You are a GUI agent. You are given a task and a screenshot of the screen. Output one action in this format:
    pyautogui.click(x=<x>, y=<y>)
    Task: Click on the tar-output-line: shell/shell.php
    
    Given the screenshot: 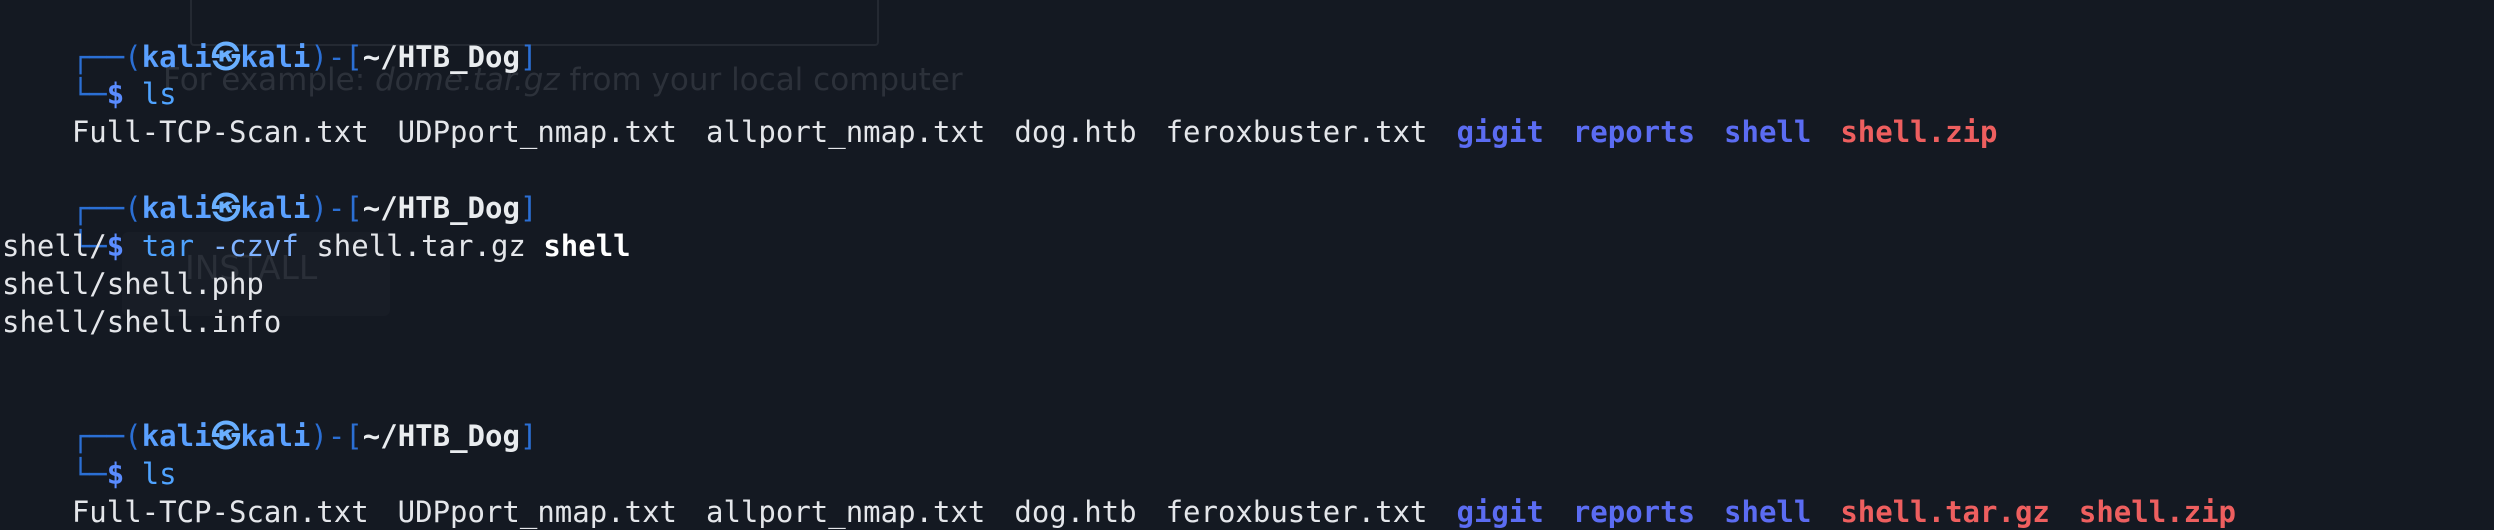 What is the action you would take?
    pyautogui.click(x=133, y=284)
    